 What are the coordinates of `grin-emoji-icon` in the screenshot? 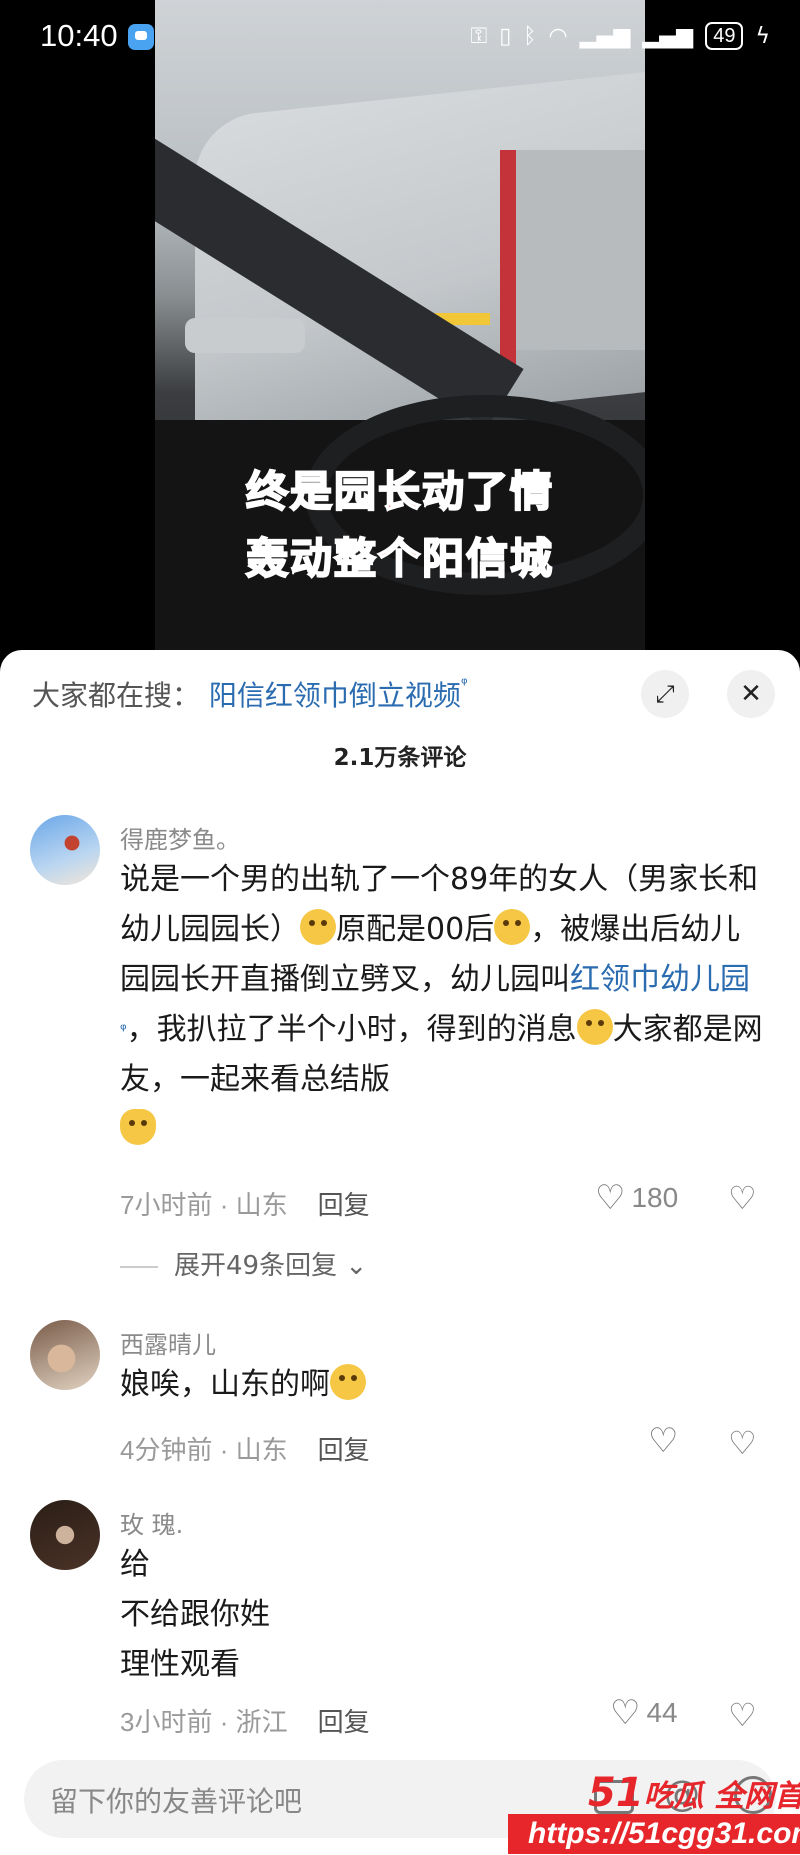 It's located at (318, 927).